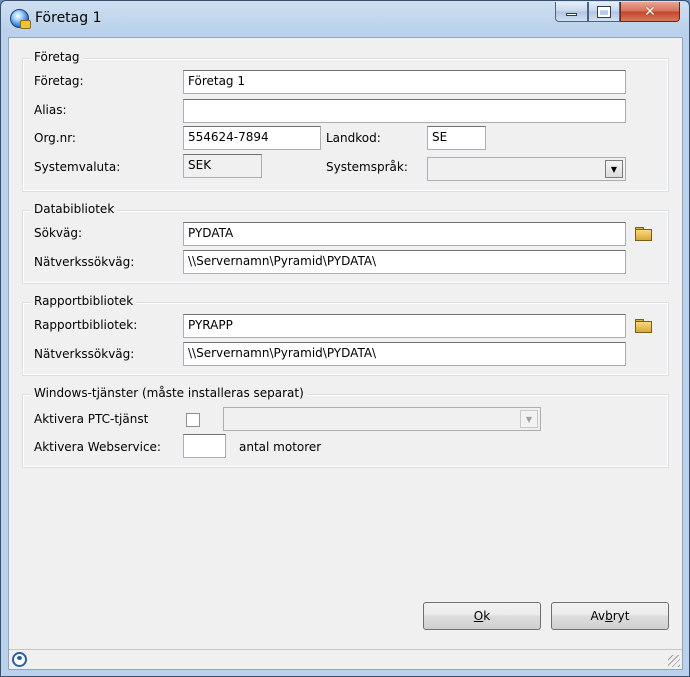 This screenshot has width=690, height=677. What do you see at coordinates (74, 209) in the screenshot?
I see `group-databibliotek-title: Databibliotek` at bounding box center [74, 209].